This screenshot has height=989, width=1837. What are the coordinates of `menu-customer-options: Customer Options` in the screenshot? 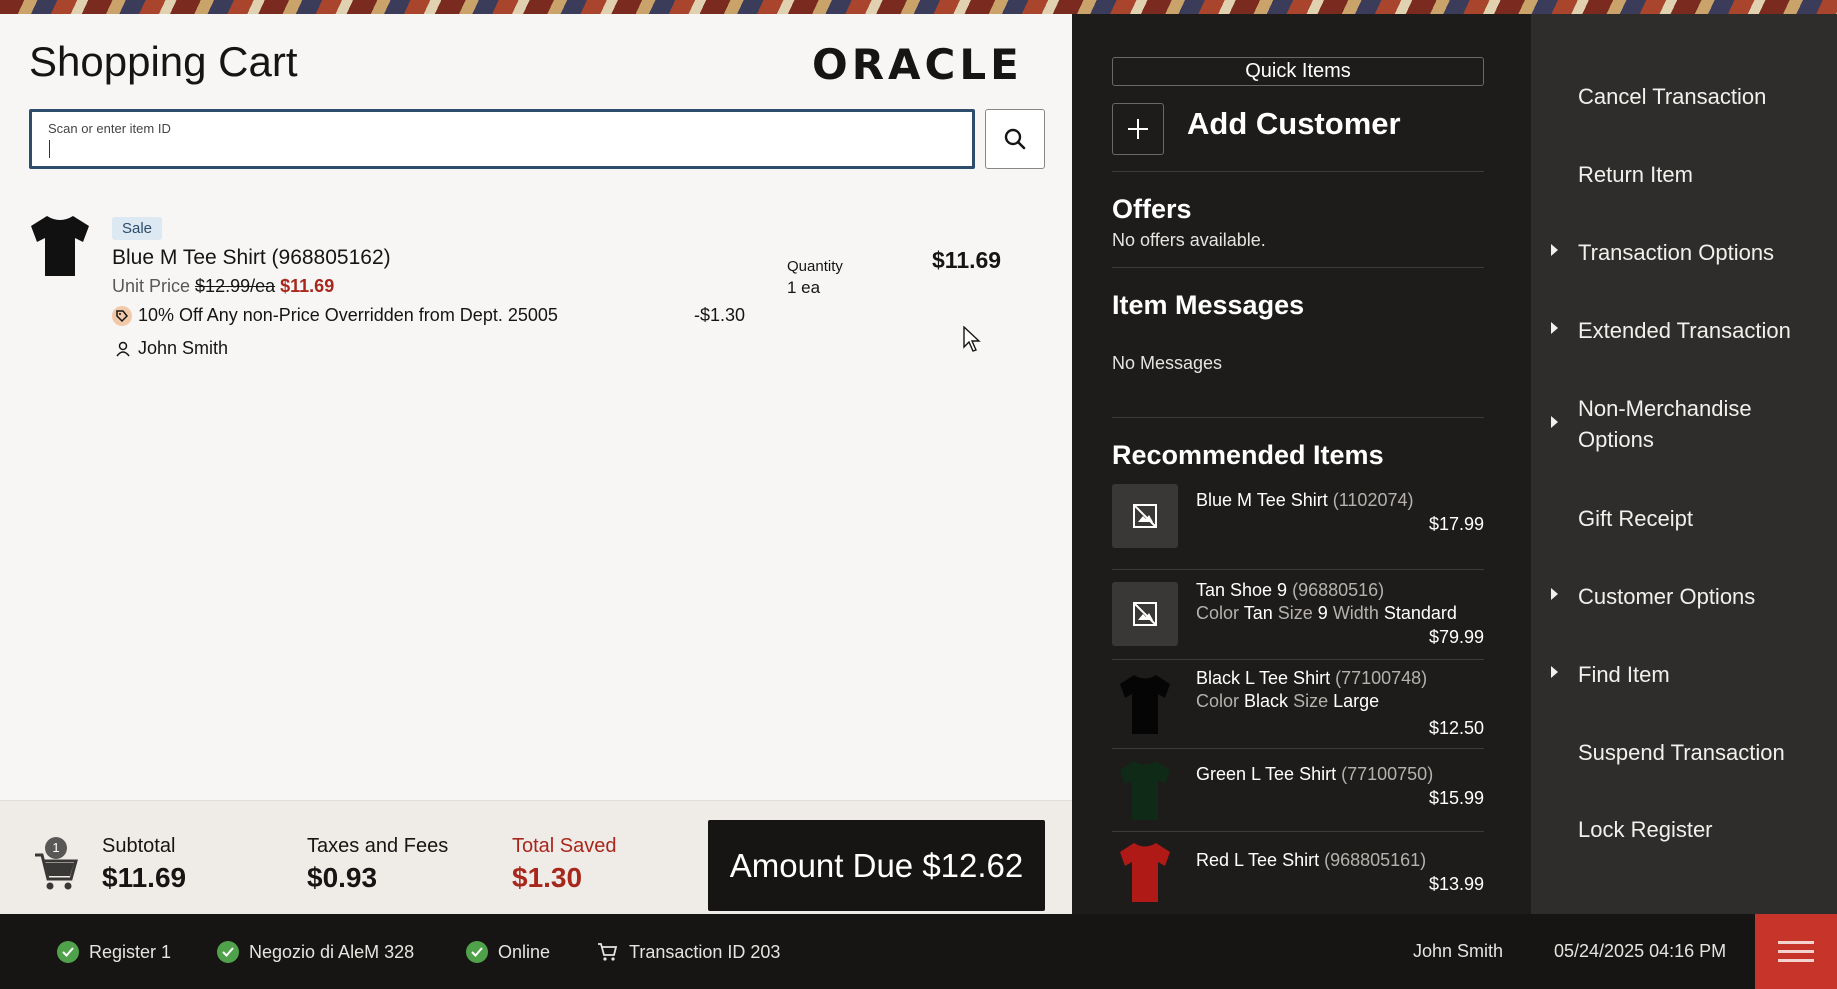 It's located at (1666, 596).